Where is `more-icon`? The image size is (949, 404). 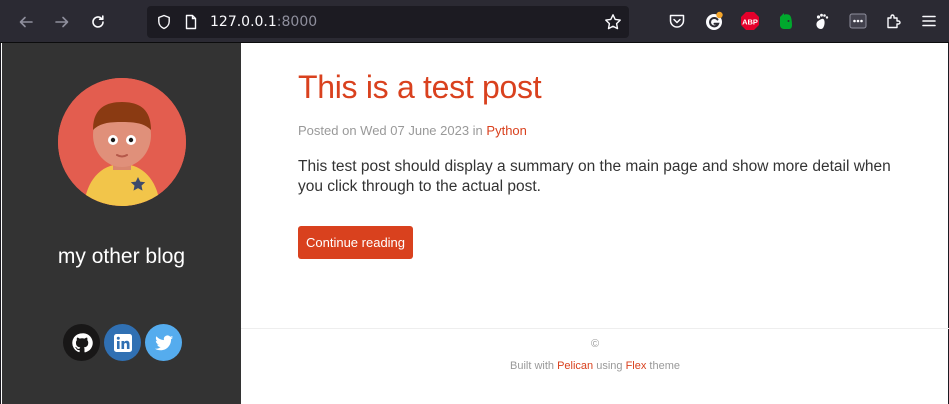 more-icon is located at coordinates (858, 21).